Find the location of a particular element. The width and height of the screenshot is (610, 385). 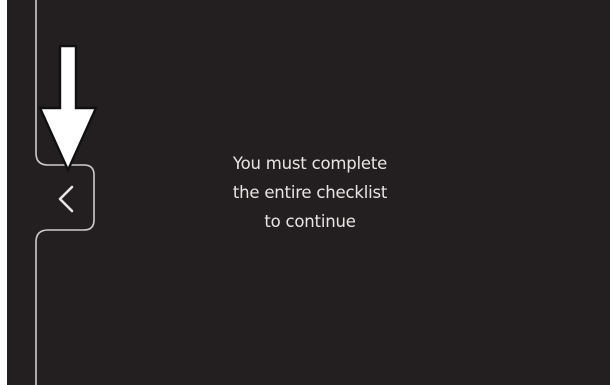

message-line-2: the entire checklist is located at coordinates (310, 192).